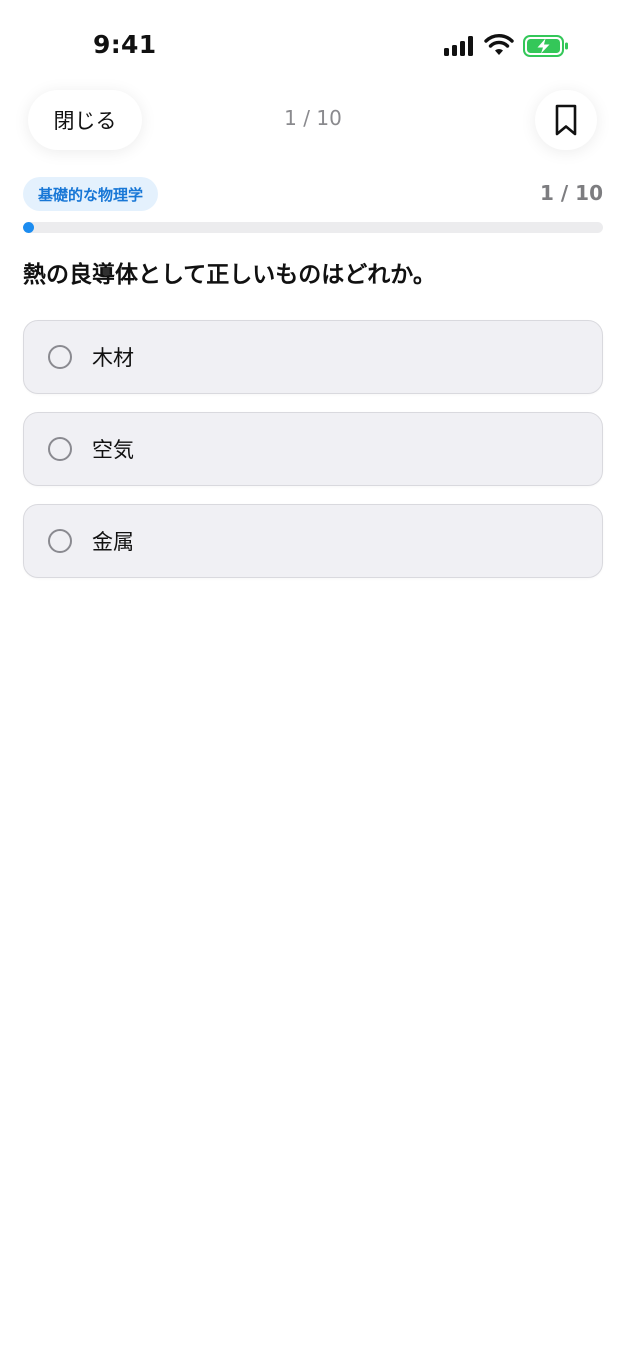  Describe the element at coordinates (499, 44) in the screenshot. I see `wifi-icon` at that location.